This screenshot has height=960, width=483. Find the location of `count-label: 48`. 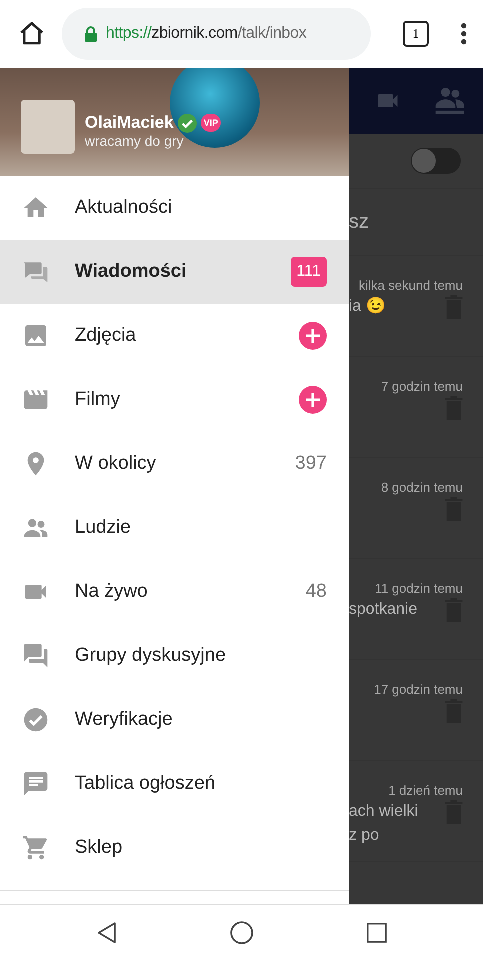

count-label: 48 is located at coordinates (316, 592).